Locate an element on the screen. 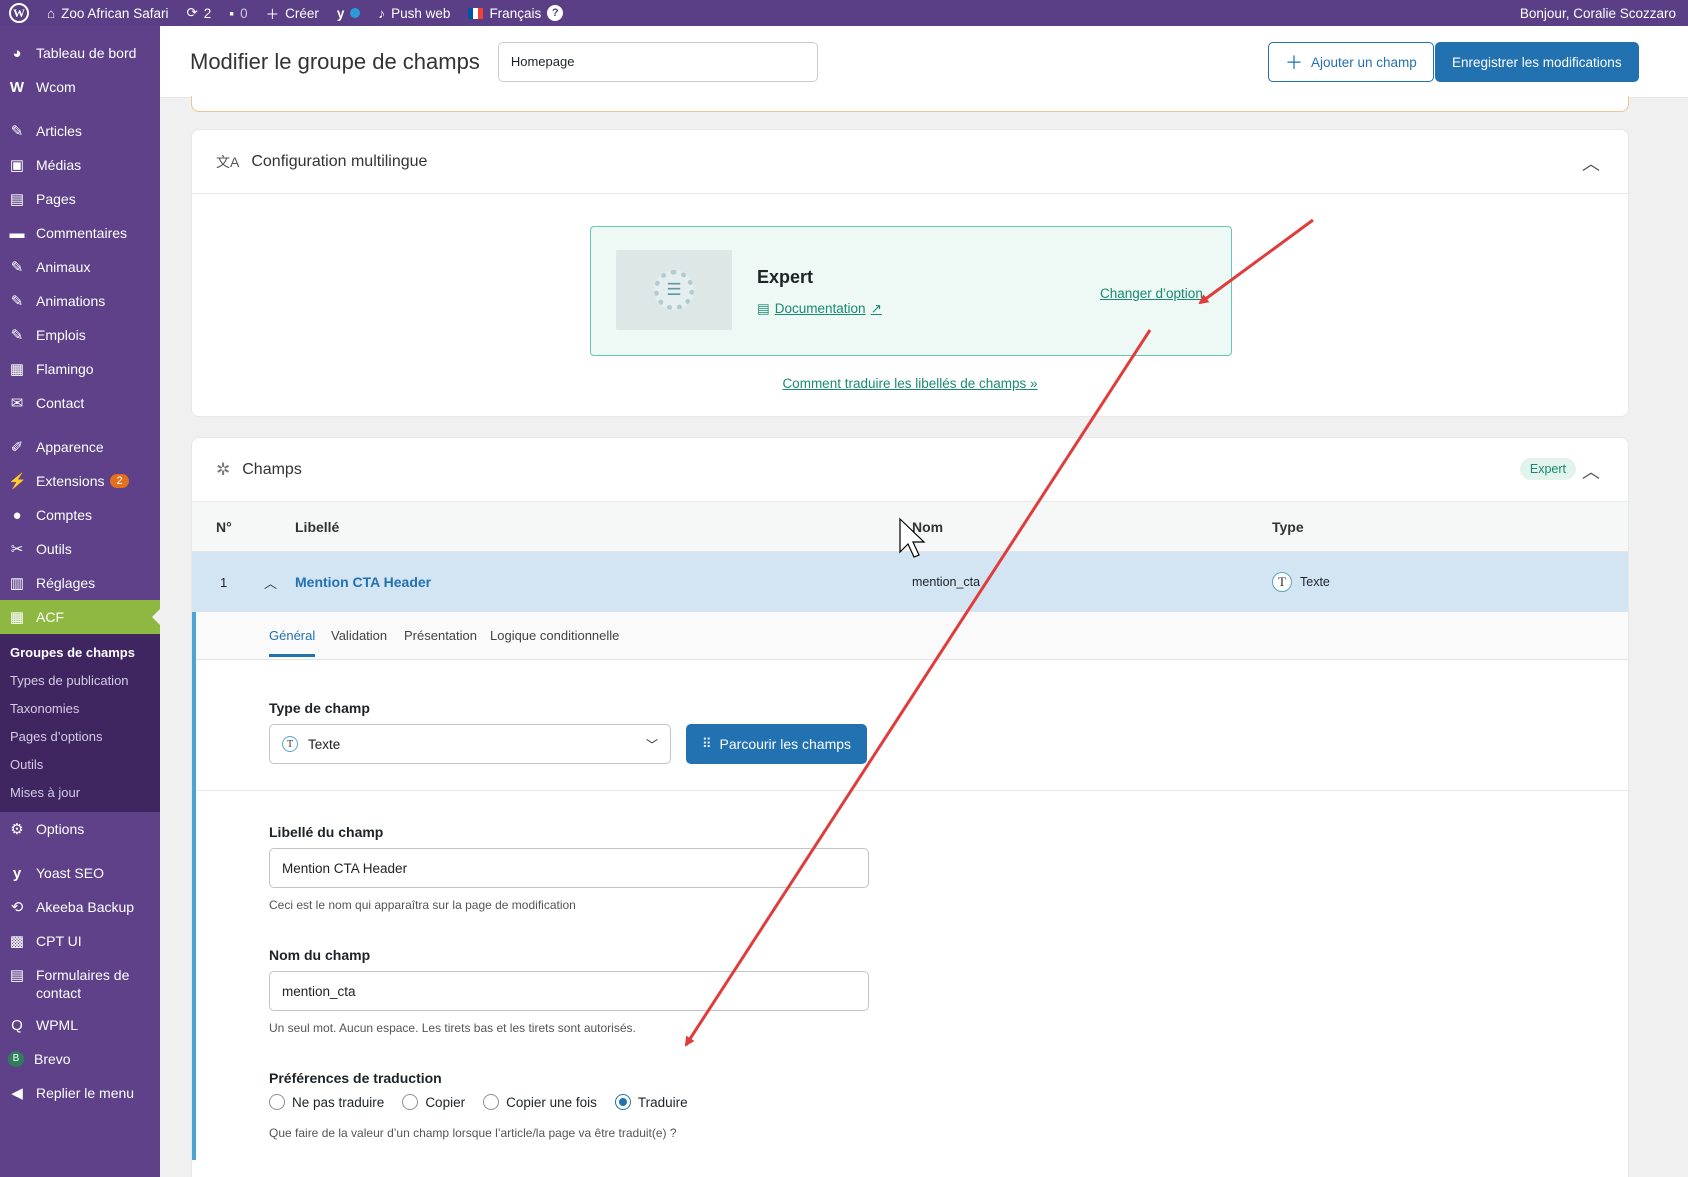 The width and height of the screenshot is (1688, 1177). wpml-icon: Q is located at coordinates (17, 1025).